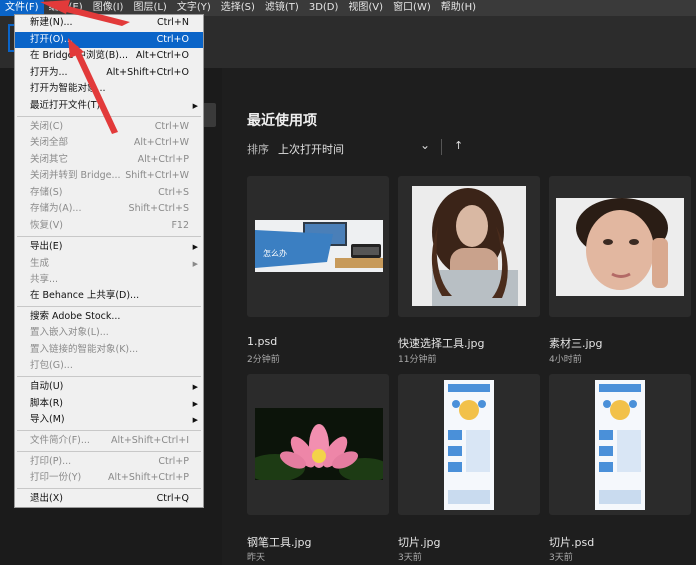 The width and height of the screenshot is (696, 565). I want to click on menu-item-exit: 退出(X) Ctrl+Q, so click(109, 499).